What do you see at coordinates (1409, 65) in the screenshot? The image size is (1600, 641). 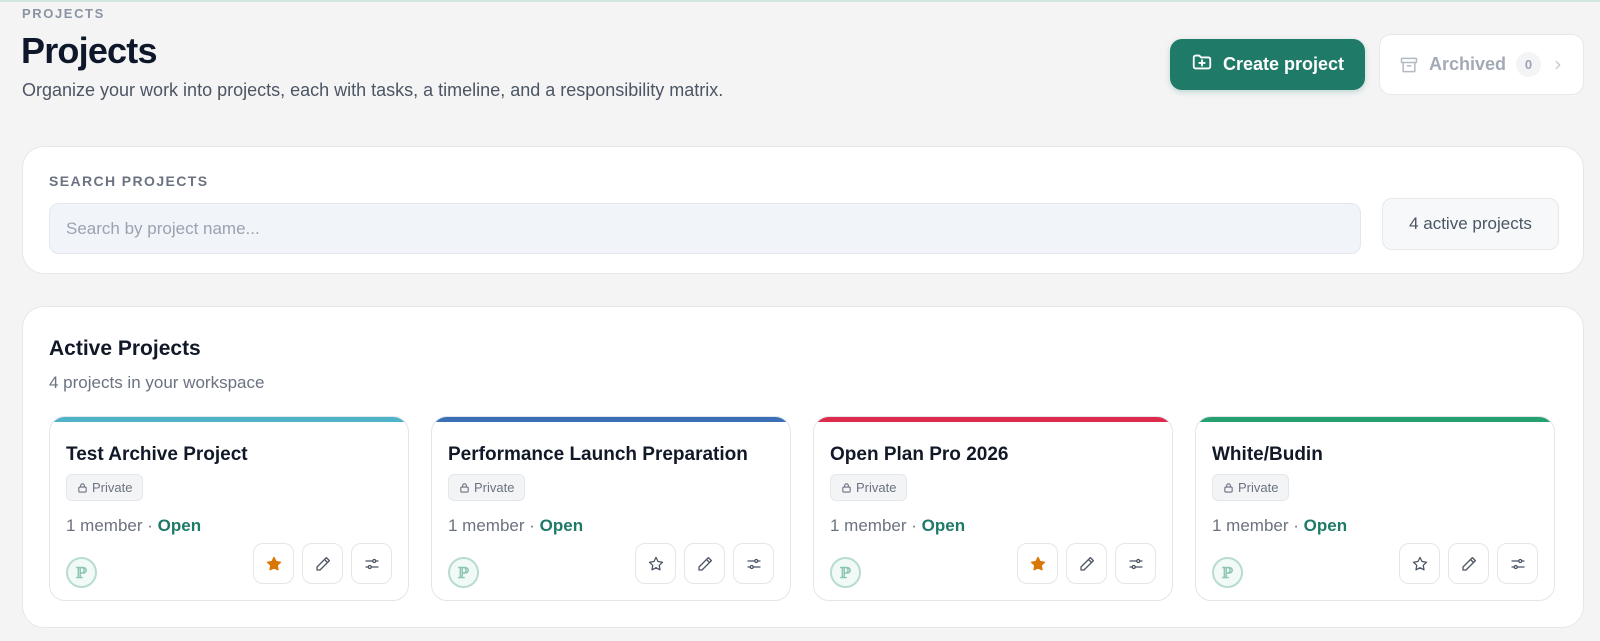 I see `archive-box-icon` at bounding box center [1409, 65].